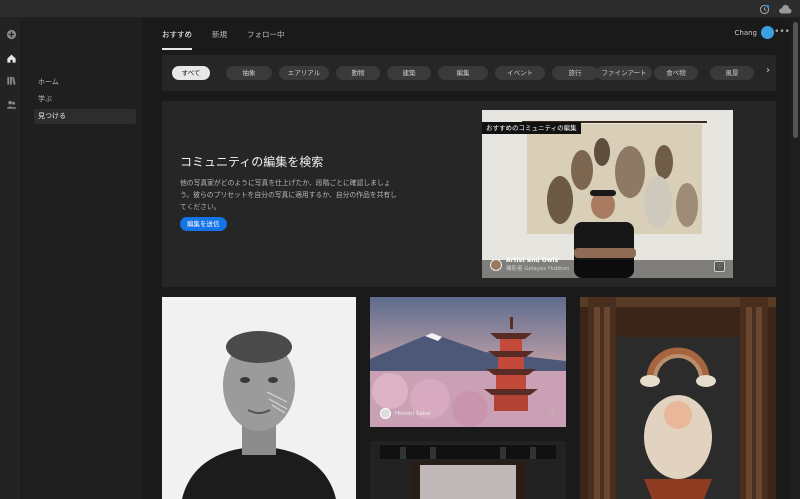 This screenshot has height=499, width=800. I want to click on category-chip-food: 食べ物, so click(676, 73).